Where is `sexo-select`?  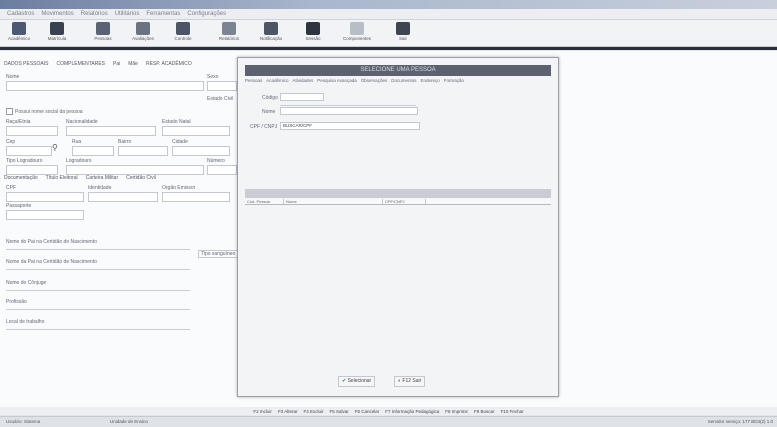 sexo-select is located at coordinates (222, 86).